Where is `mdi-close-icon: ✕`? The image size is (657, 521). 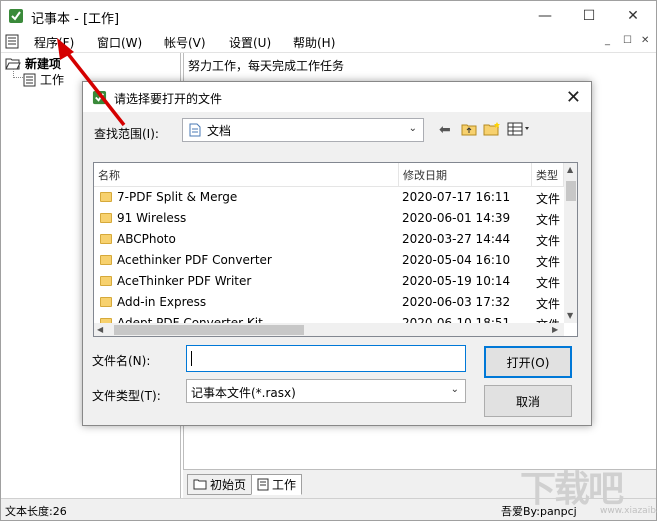 mdi-close-icon: ✕ is located at coordinates (645, 40).